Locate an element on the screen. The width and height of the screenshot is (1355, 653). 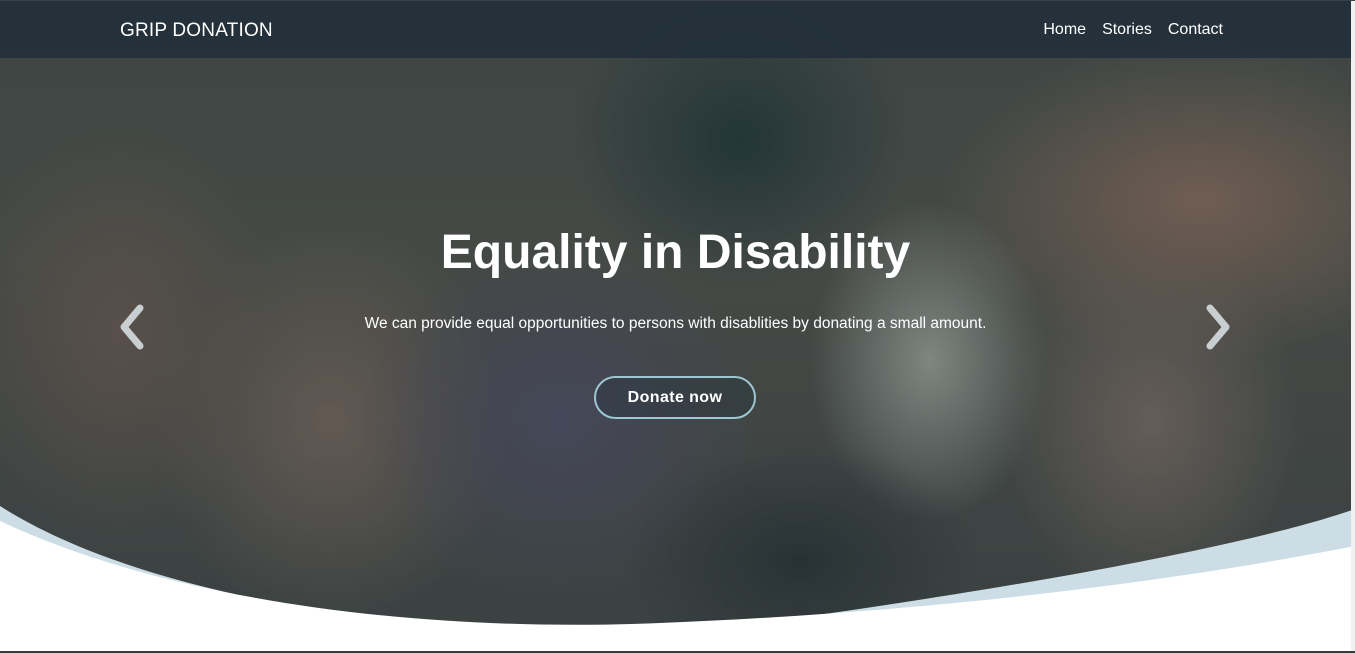
nav-links: Home Stories Contact is located at coordinates (1133, 30).